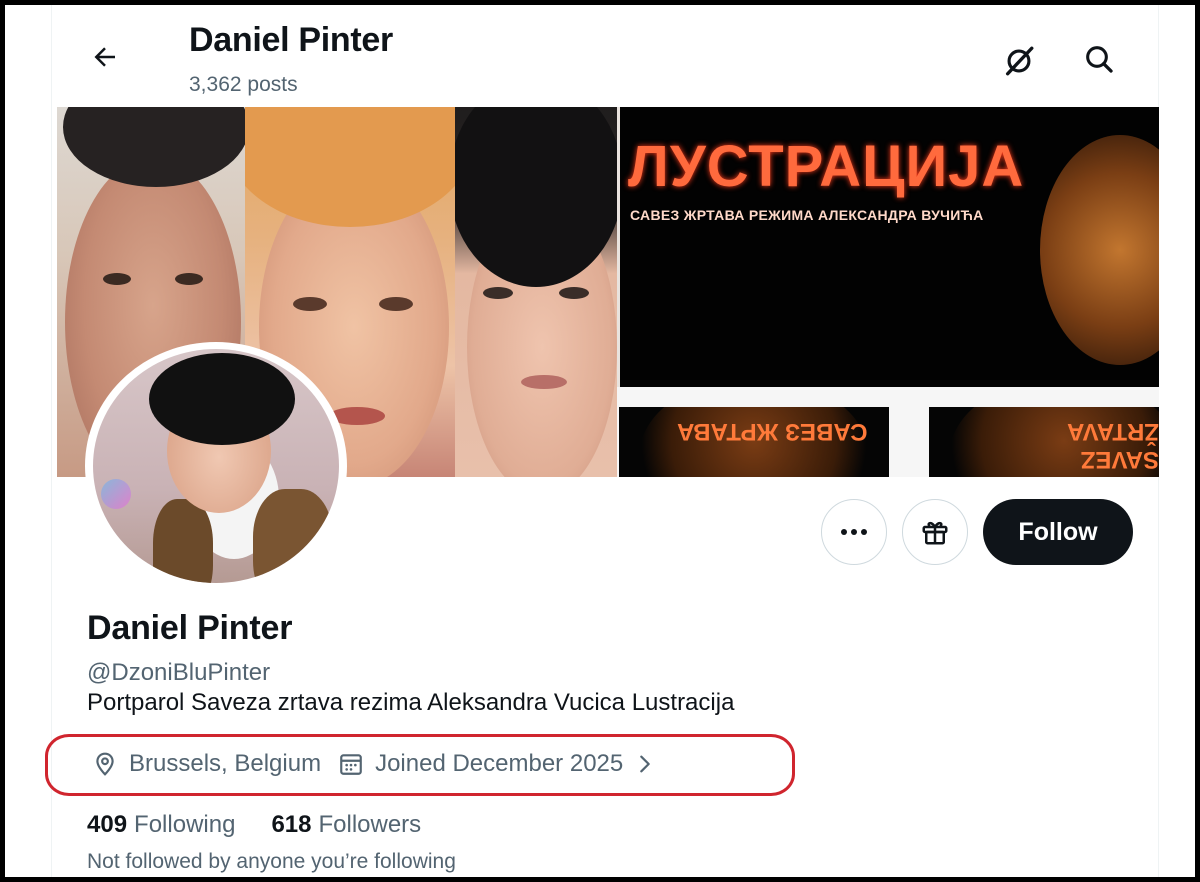 The height and width of the screenshot is (882, 1200). What do you see at coordinates (1099, 250) in the screenshot?
I see `scales-emblem` at bounding box center [1099, 250].